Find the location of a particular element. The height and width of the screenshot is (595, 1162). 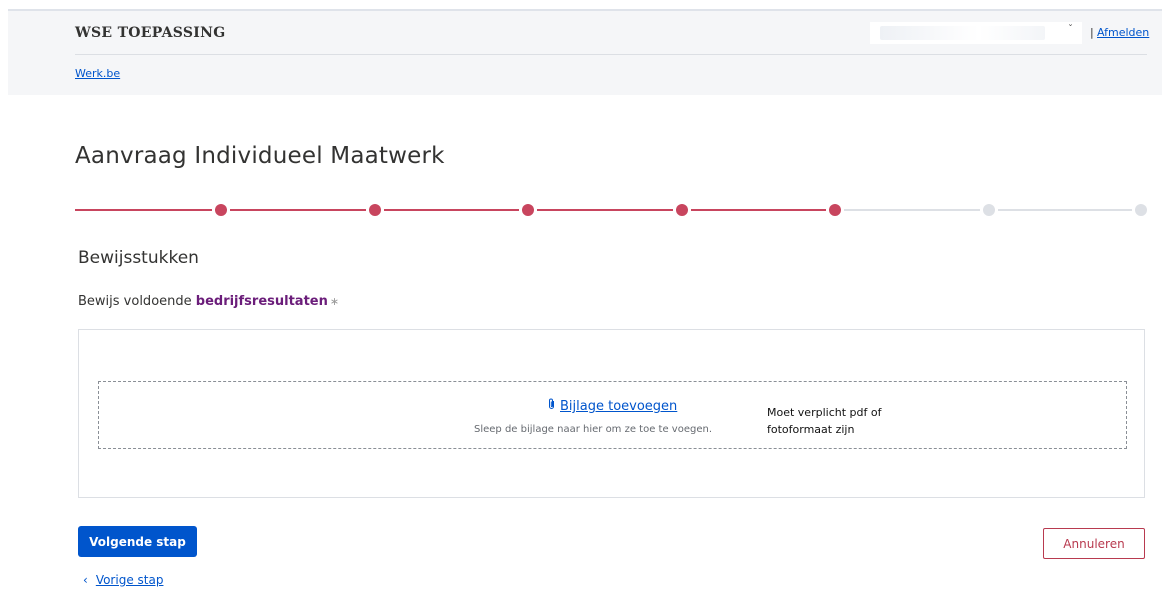

app-title: WSE TOEPASSING is located at coordinates (150, 33).